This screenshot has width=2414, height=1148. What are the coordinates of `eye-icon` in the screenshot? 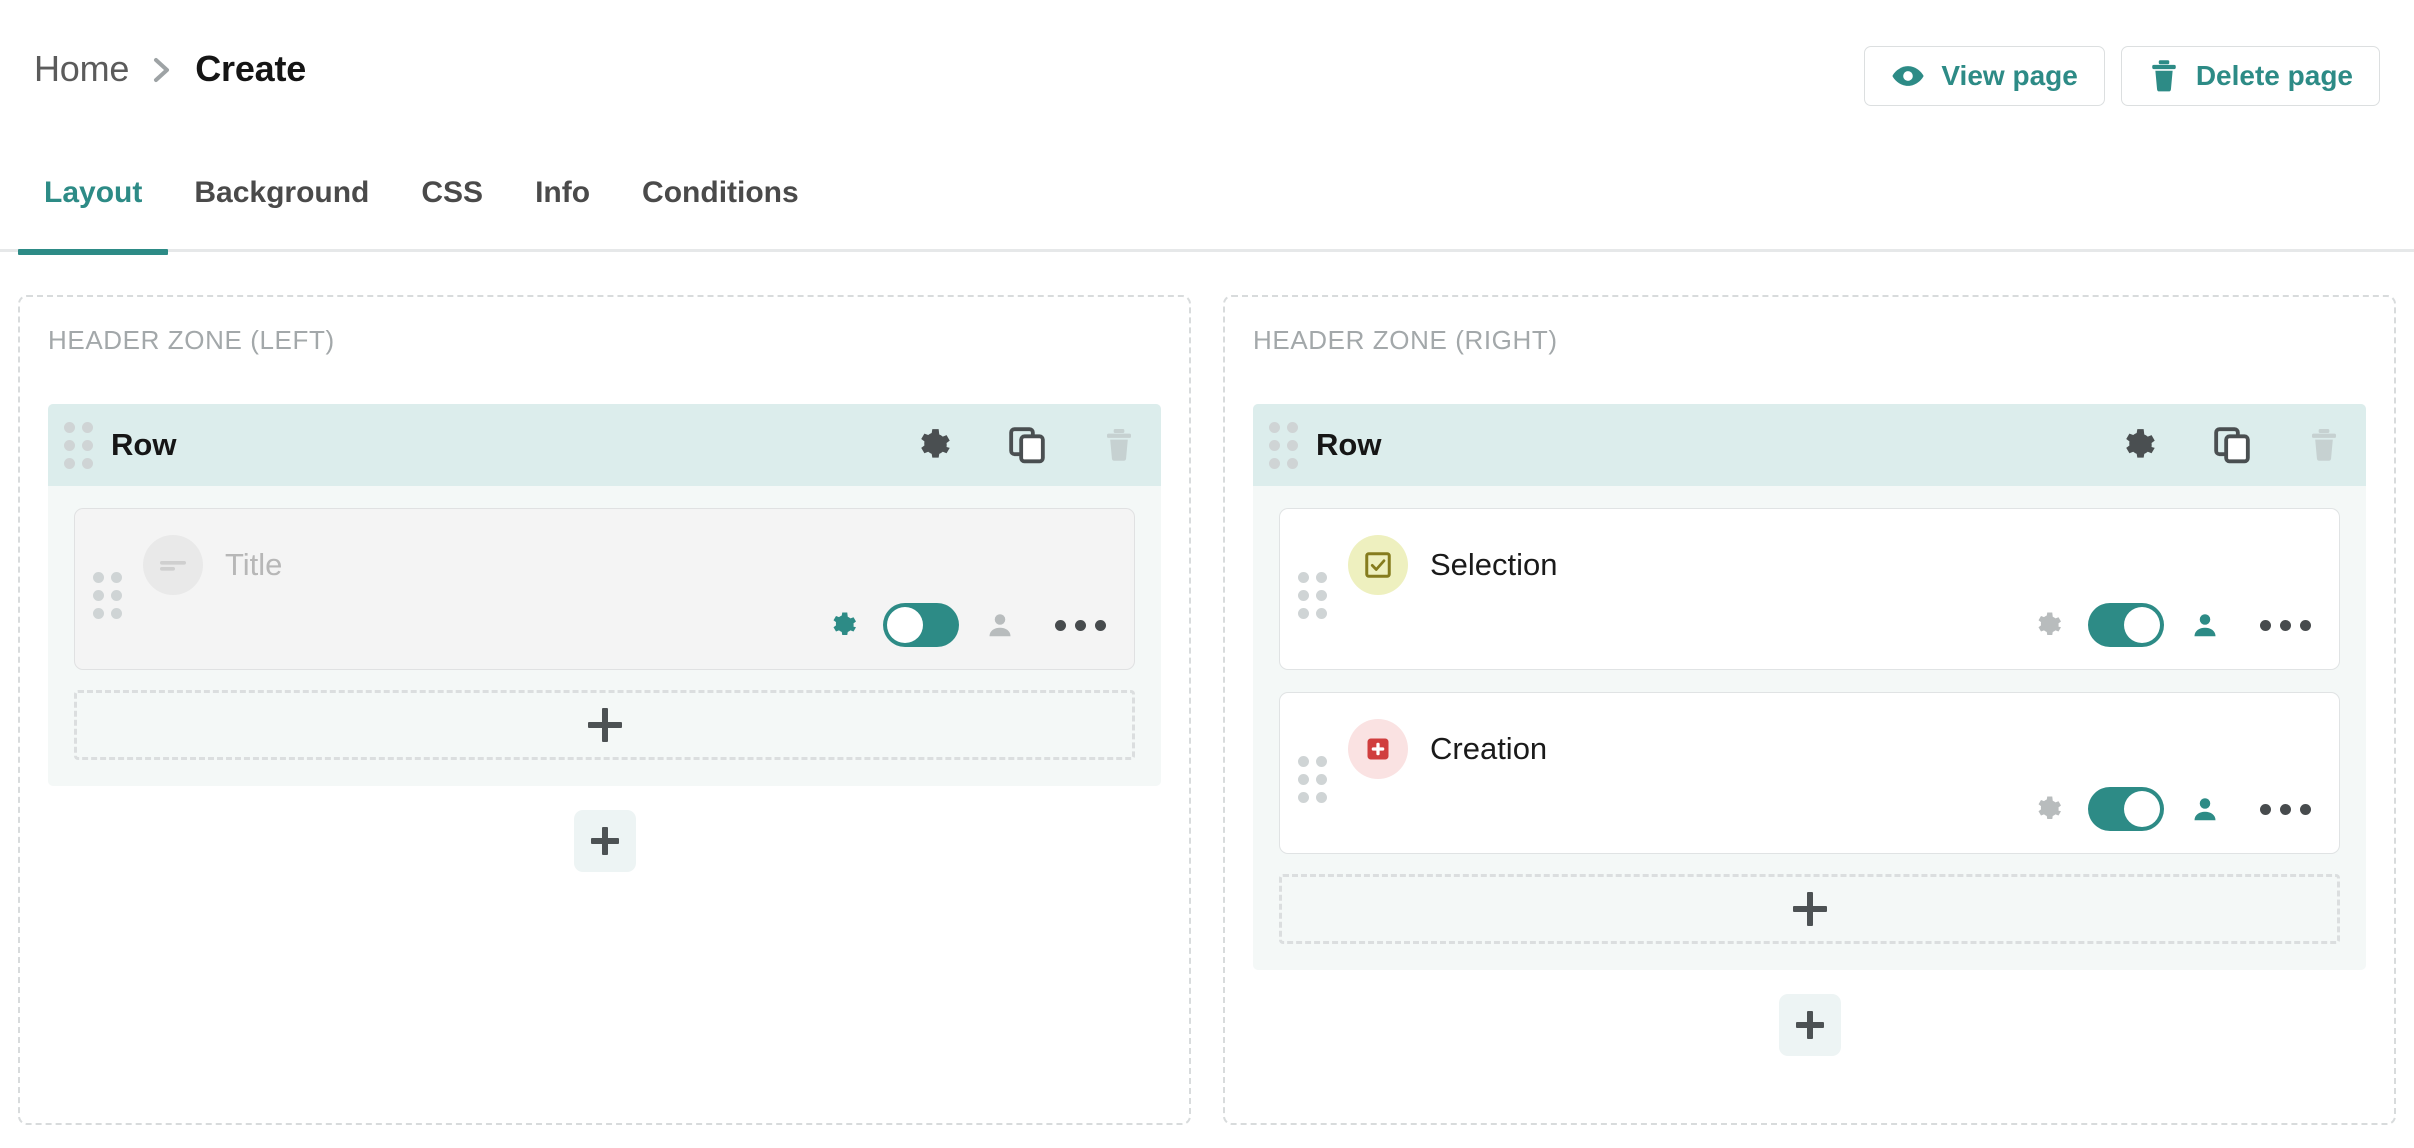 It's located at (1908, 76).